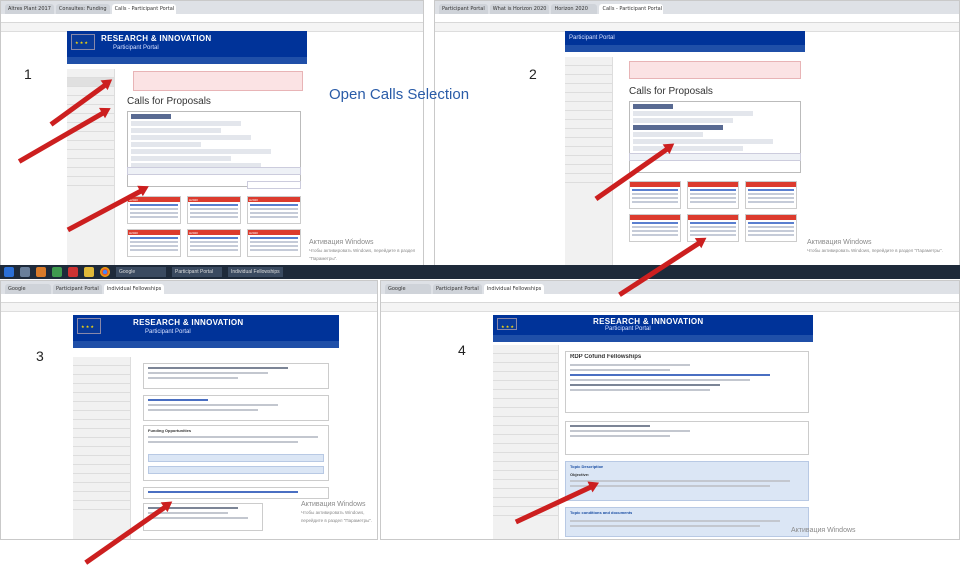  I want to click on folder-icon, so click(89, 272).